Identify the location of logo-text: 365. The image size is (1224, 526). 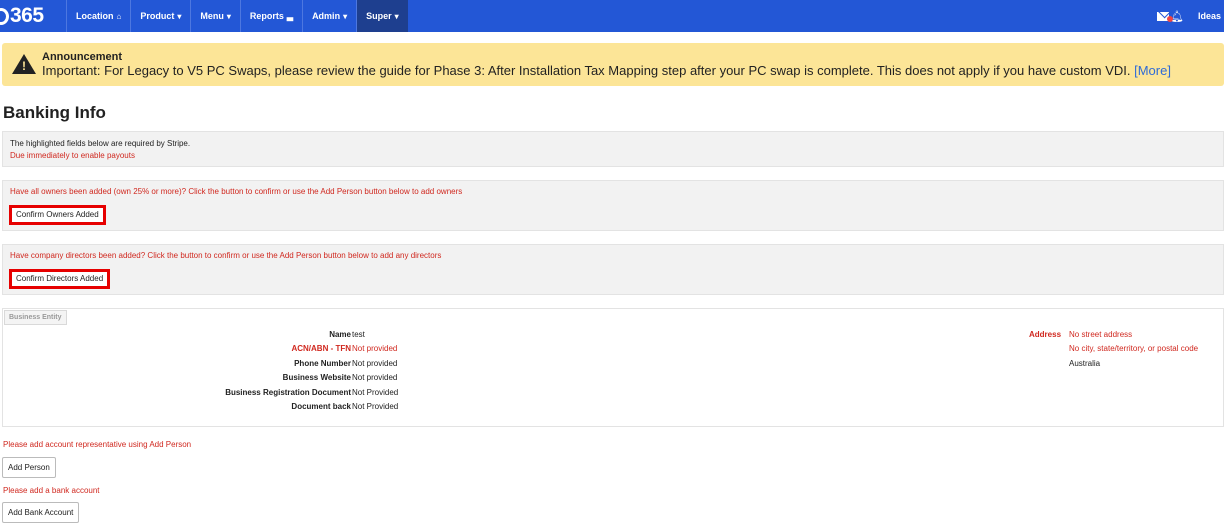
(27, 15).